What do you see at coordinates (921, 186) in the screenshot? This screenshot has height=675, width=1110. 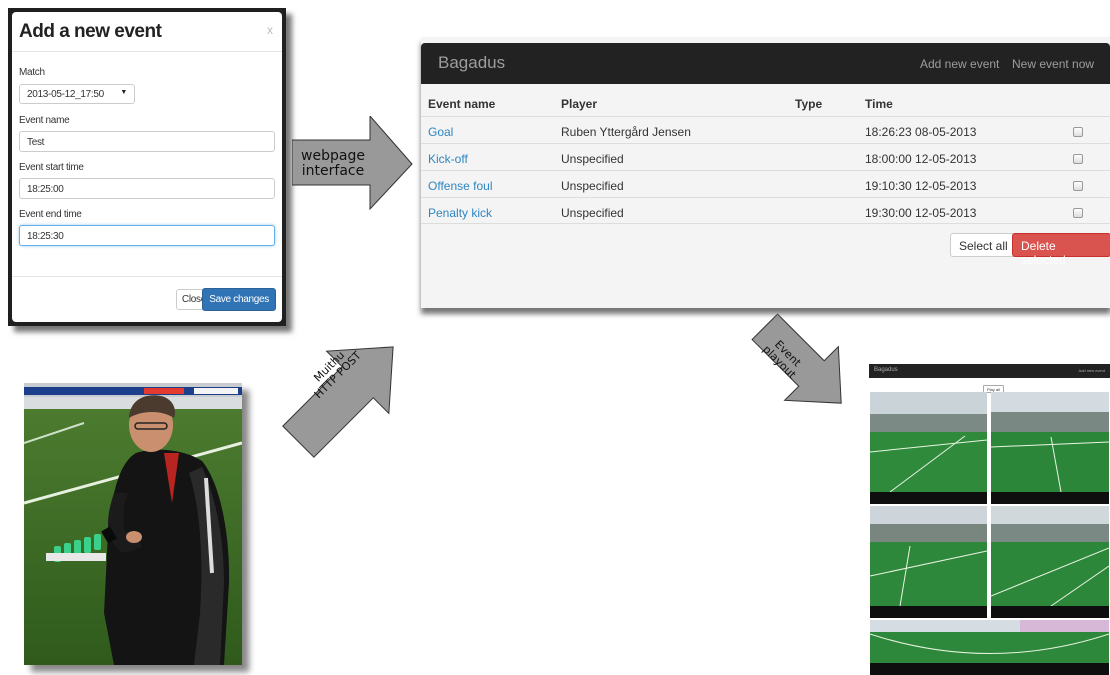 I see `time-cell: 19:10:30 12-05-2013` at bounding box center [921, 186].